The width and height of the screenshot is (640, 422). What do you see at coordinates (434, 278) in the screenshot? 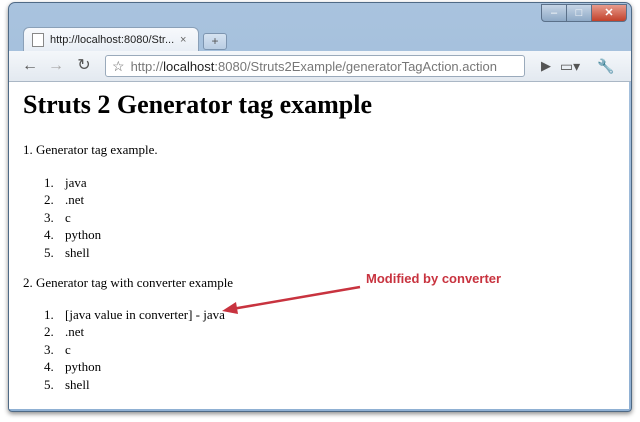
I see `annotation-label: Modified by converter` at bounding box center [434, 278].